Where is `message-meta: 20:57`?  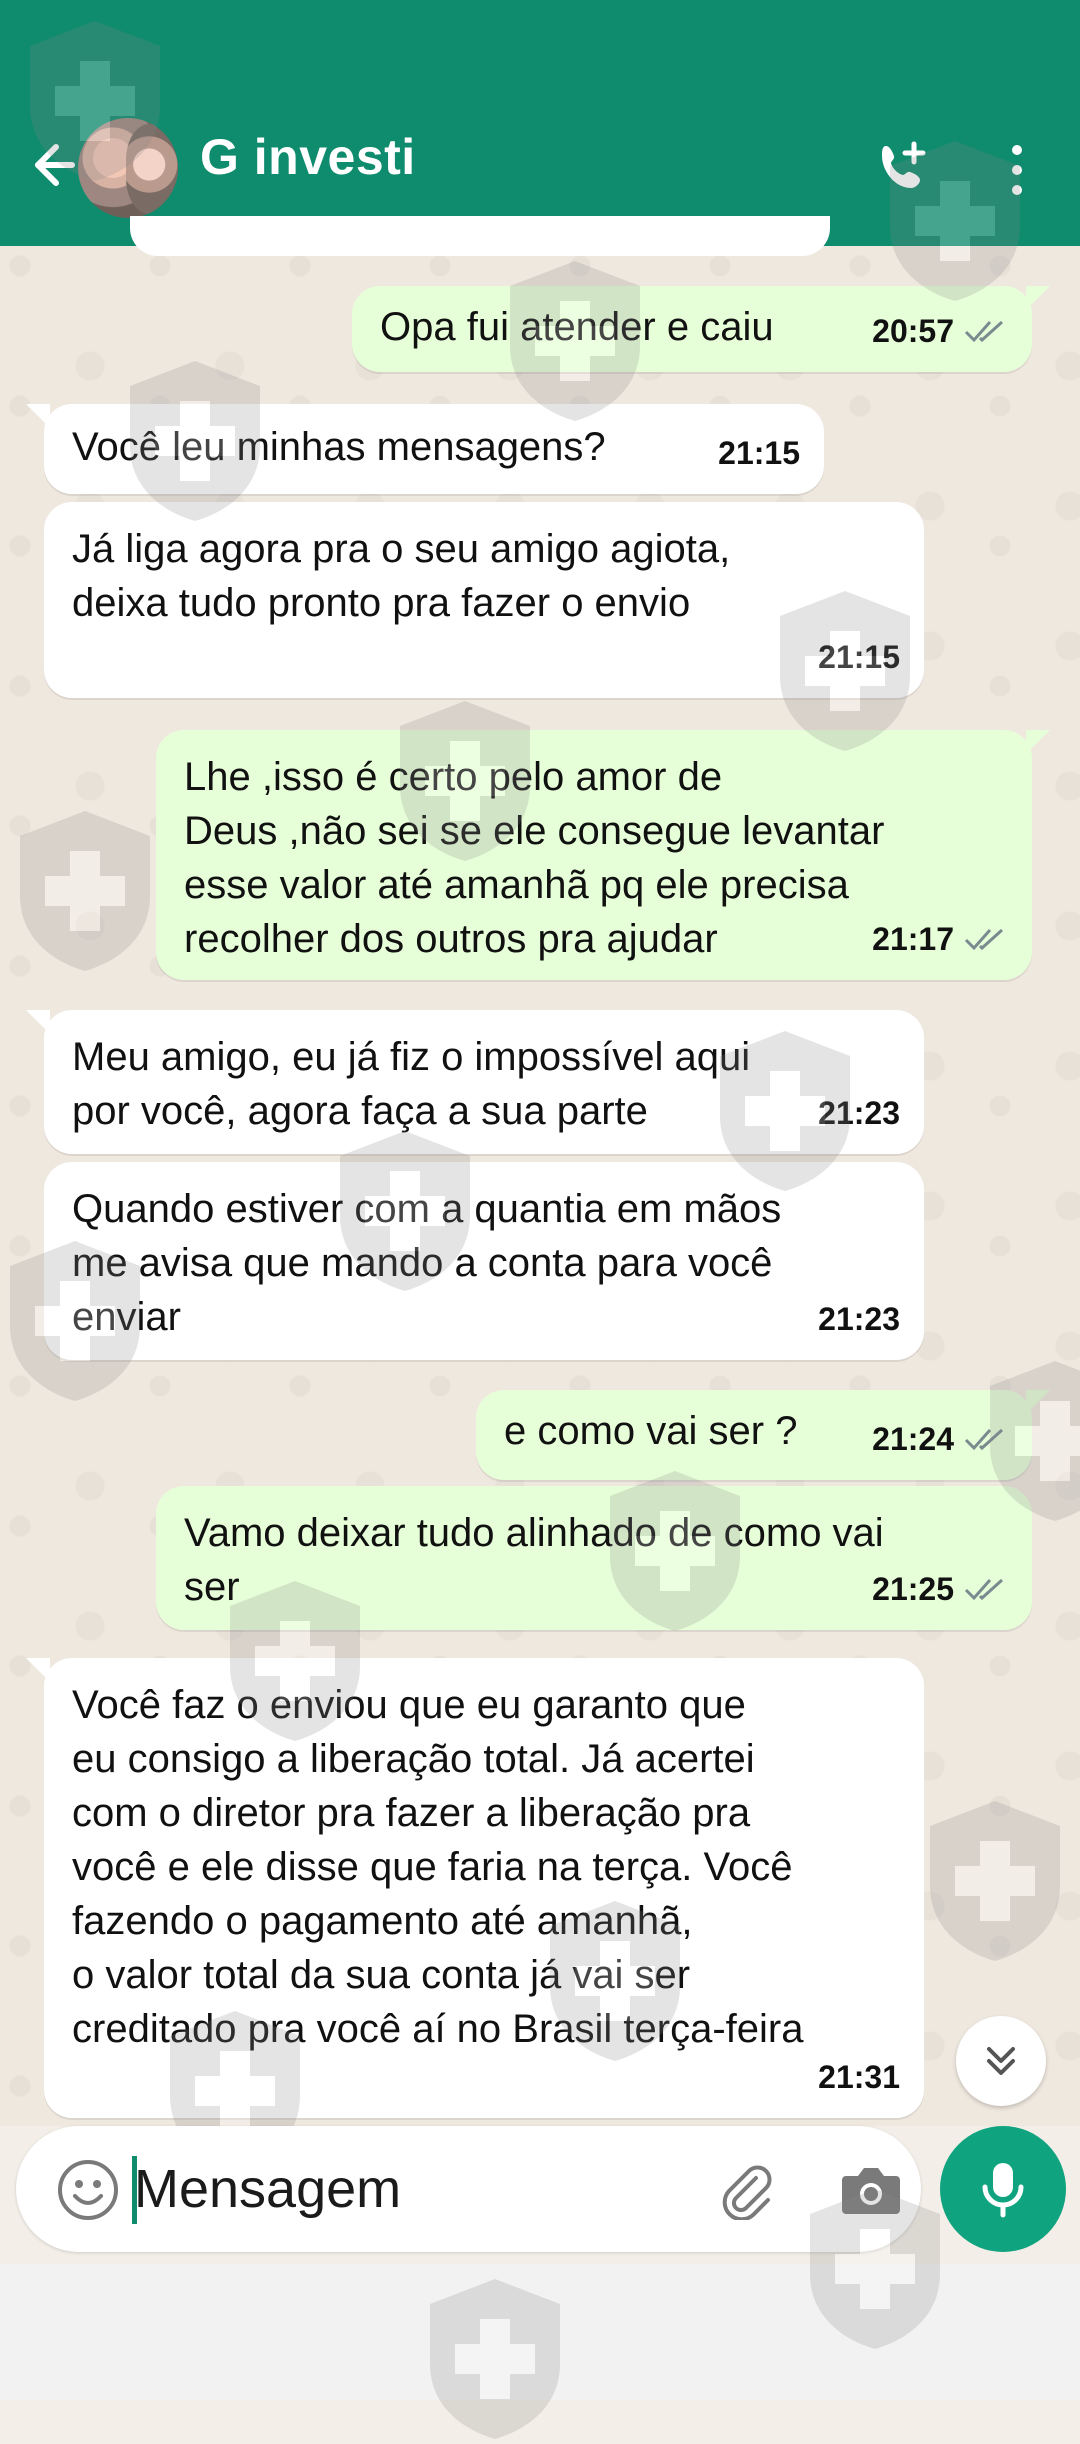
message-meta: 20:57 is located at coordinates (940, 331).